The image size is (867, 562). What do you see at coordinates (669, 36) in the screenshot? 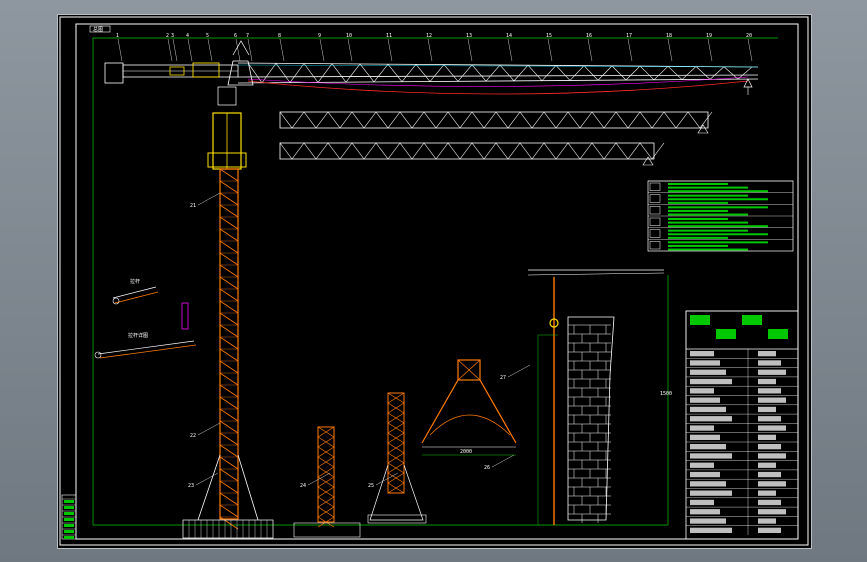
I see `callout-18: 18` at bounding box center [669, 36].